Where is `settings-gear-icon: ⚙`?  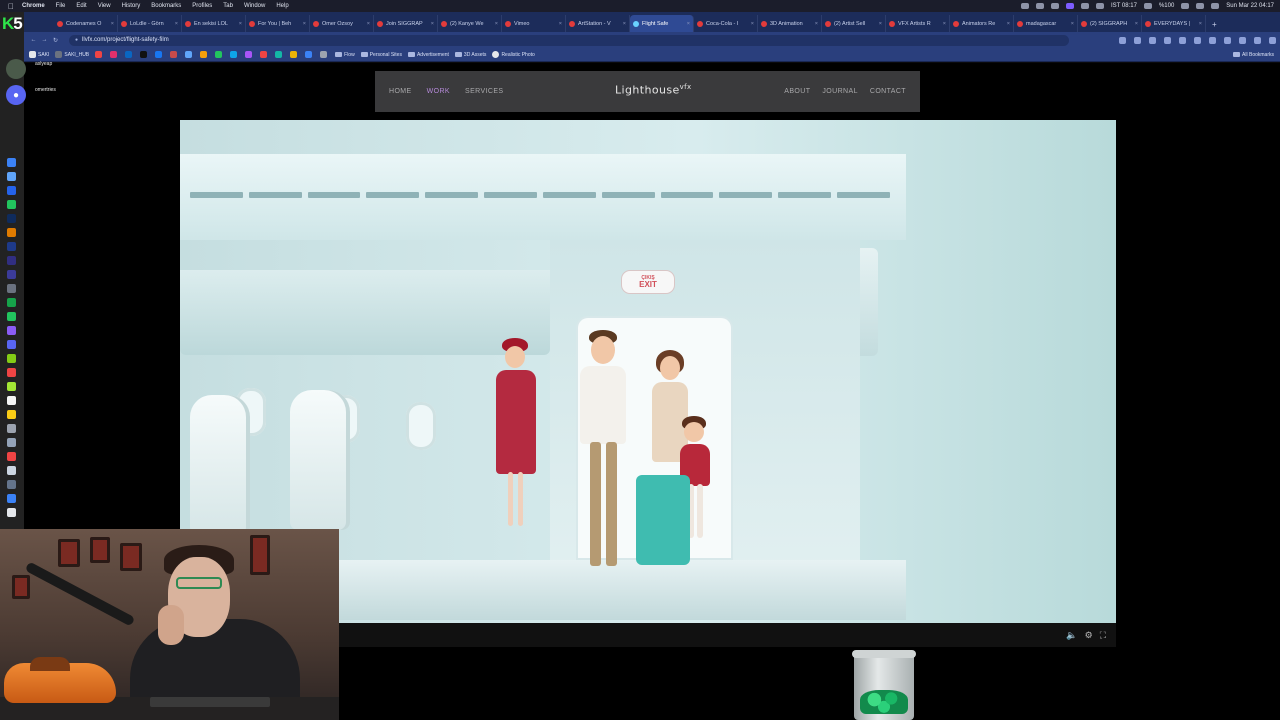
settings-gear-icon: ⚙ is located at coordinates (1089, 635).